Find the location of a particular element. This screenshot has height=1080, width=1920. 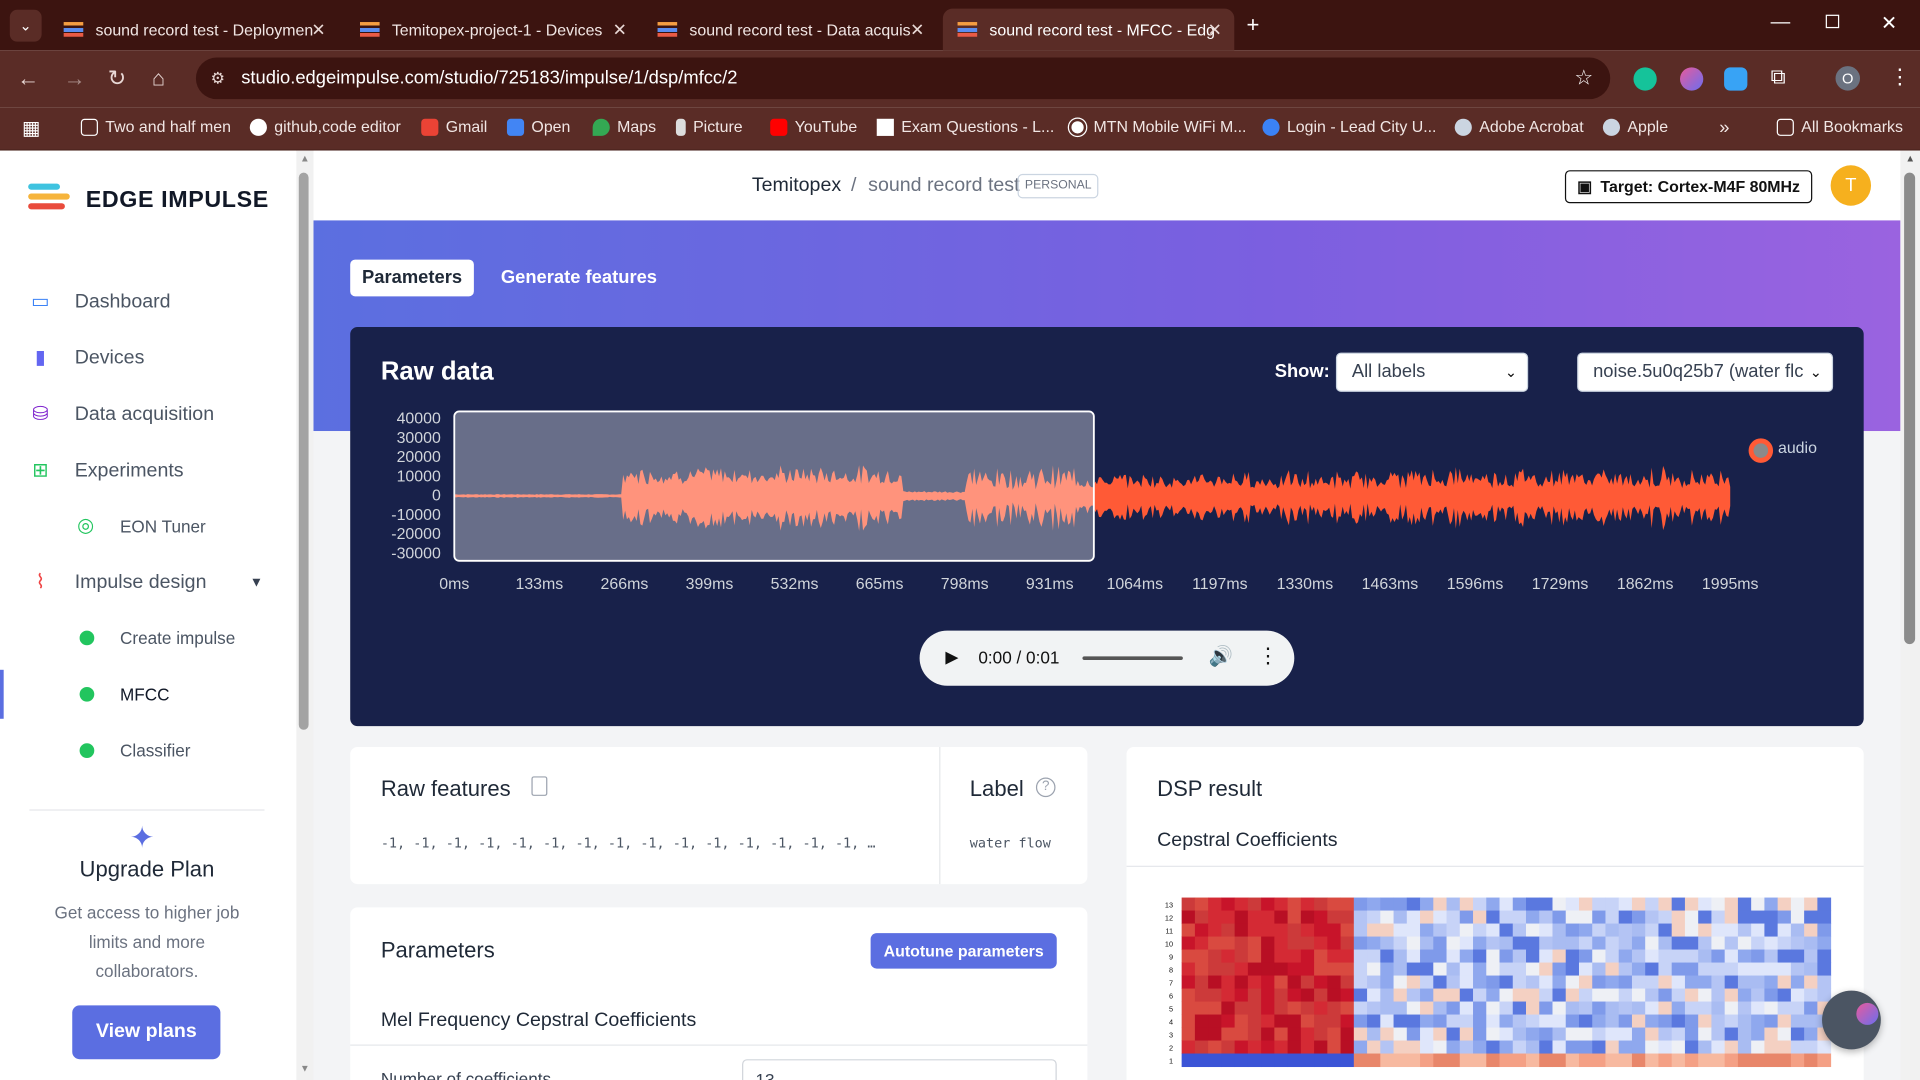

sidebar-item-dashboard: ▭ Dashboard is located at coordinates (148, 302).